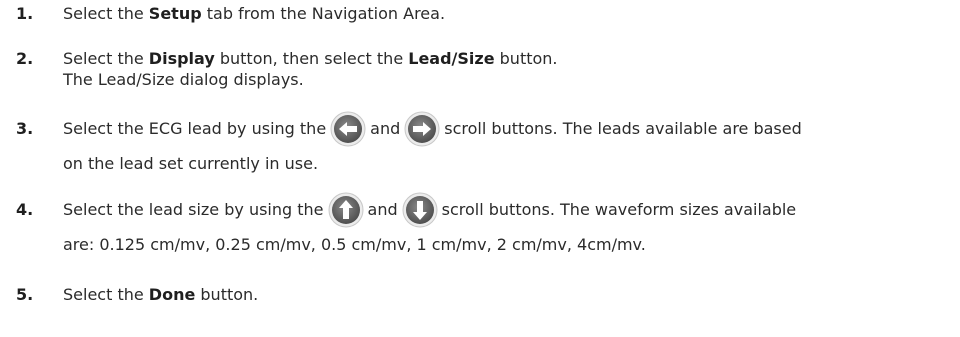 The image size is (960, 337). I want to click on step-number: 2., so click(25, 58).